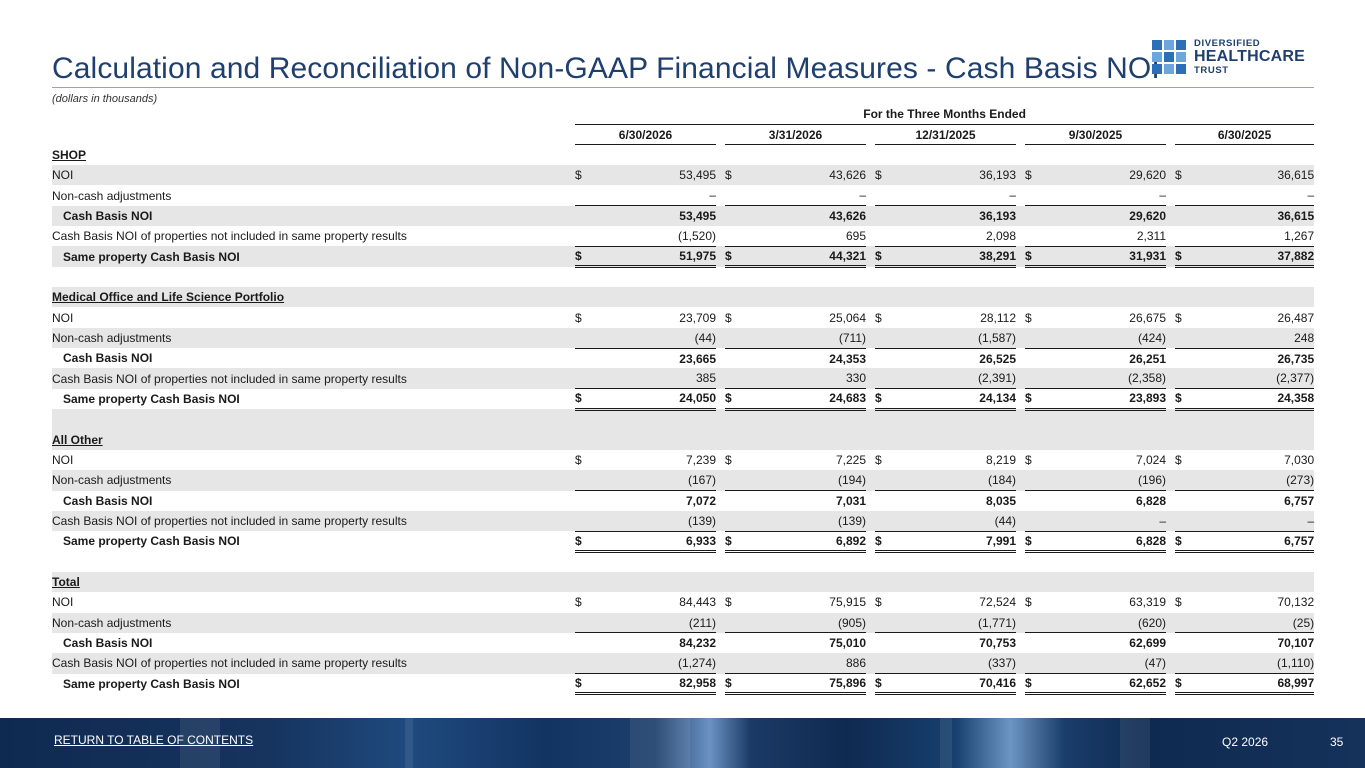  What do you see at coordinates (1105, 175) in the screenshot?
I see `value-cell: 29,620` at bounding box center [1105, 175].